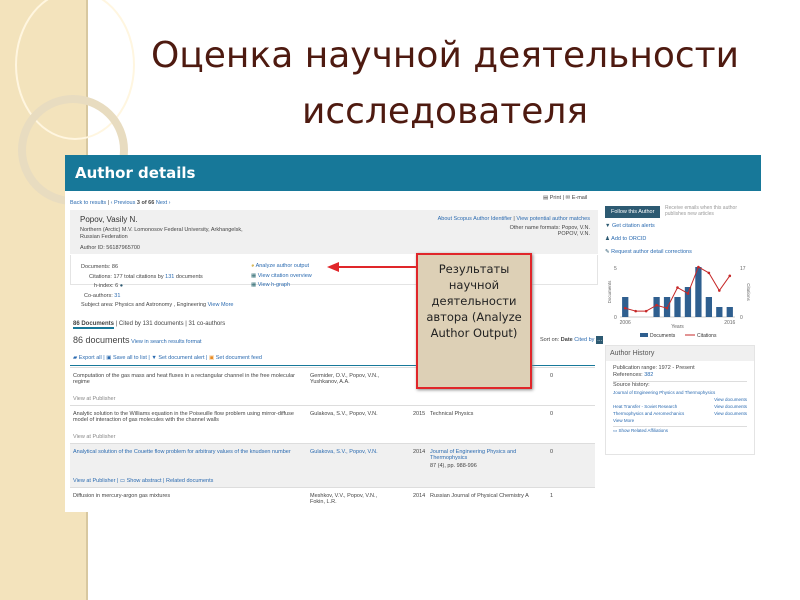 This screenshot has height=600, width=800. Describe the element at coordinates (144, 481) in the screenshot. I see `show-abstract-link: Show abstract` at that location.